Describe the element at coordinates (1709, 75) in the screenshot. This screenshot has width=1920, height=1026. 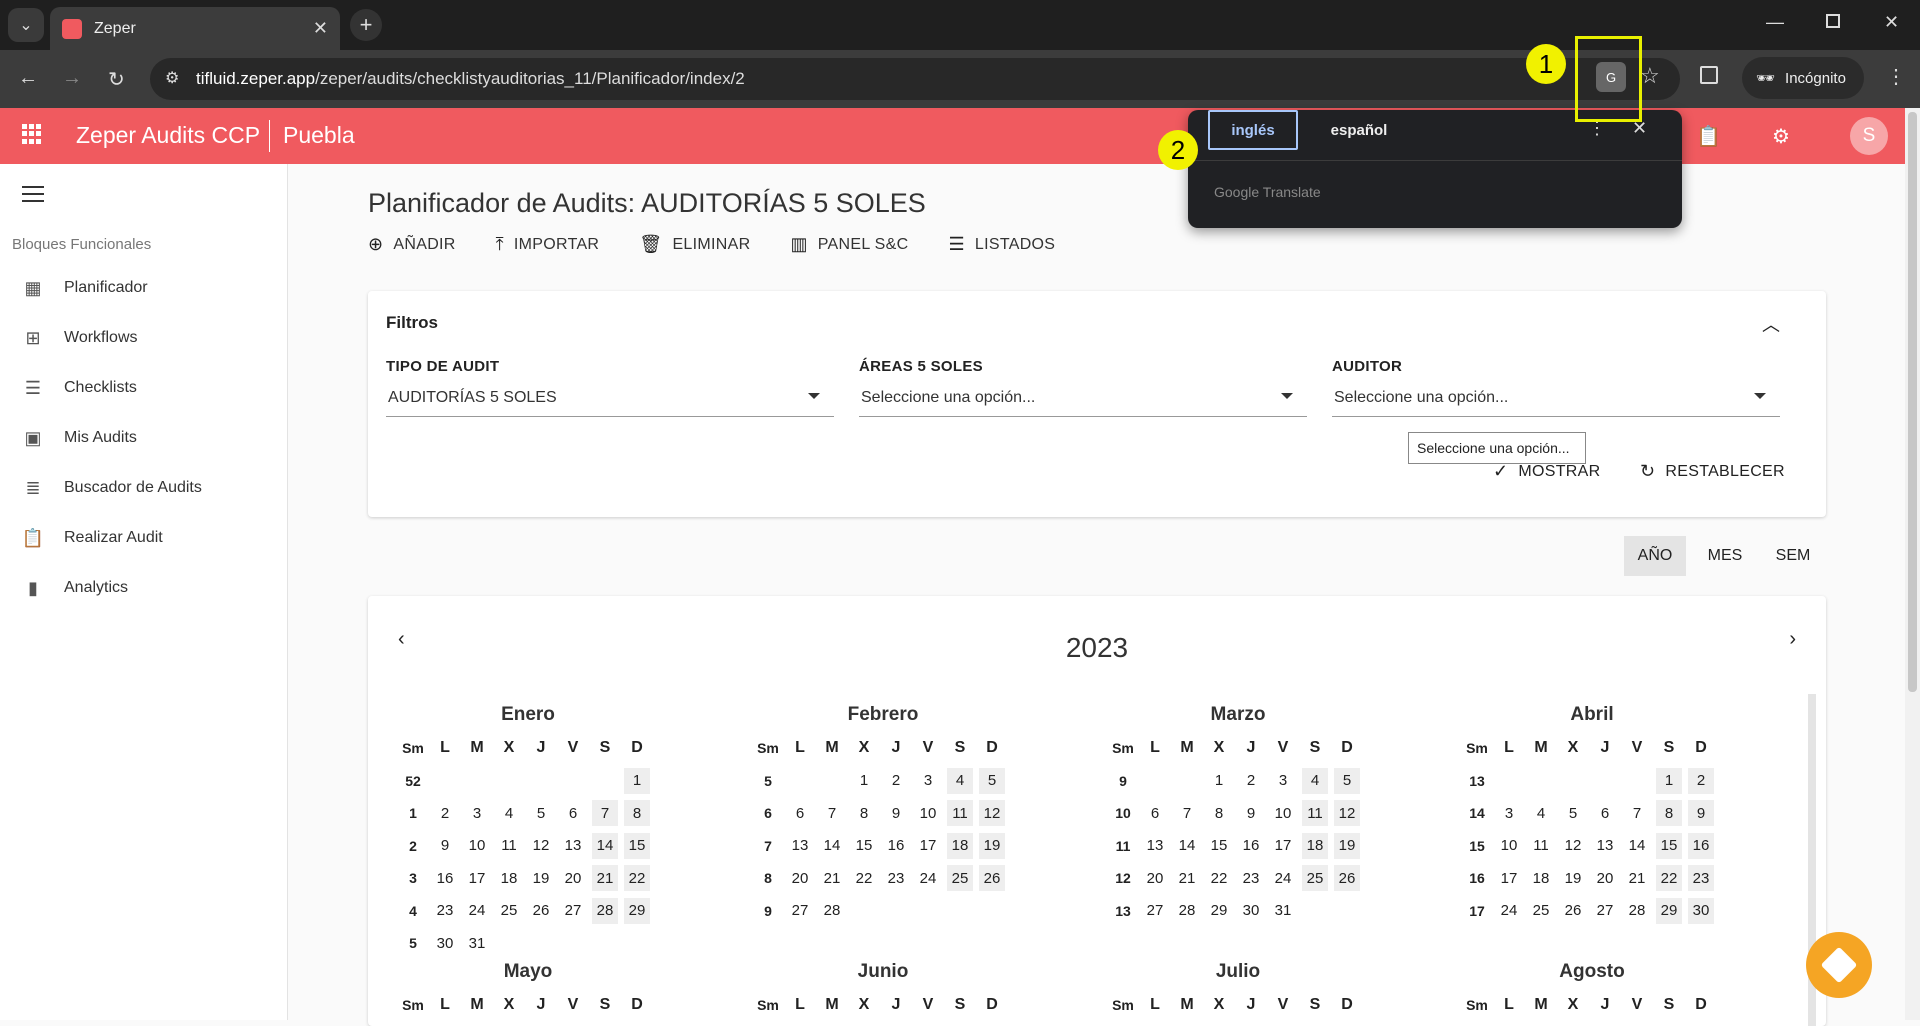
I see `side-panel-icon` at that location.